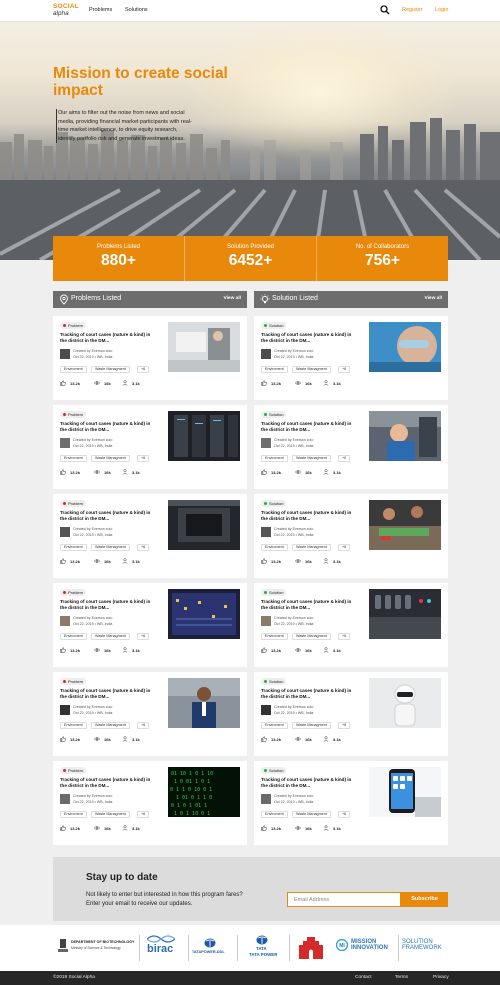 This screenshot has height=985, width=500. Describe the element at coordinates (433, 298) in the screenshot. I see `solutions-view-all-link: View all` at that location.